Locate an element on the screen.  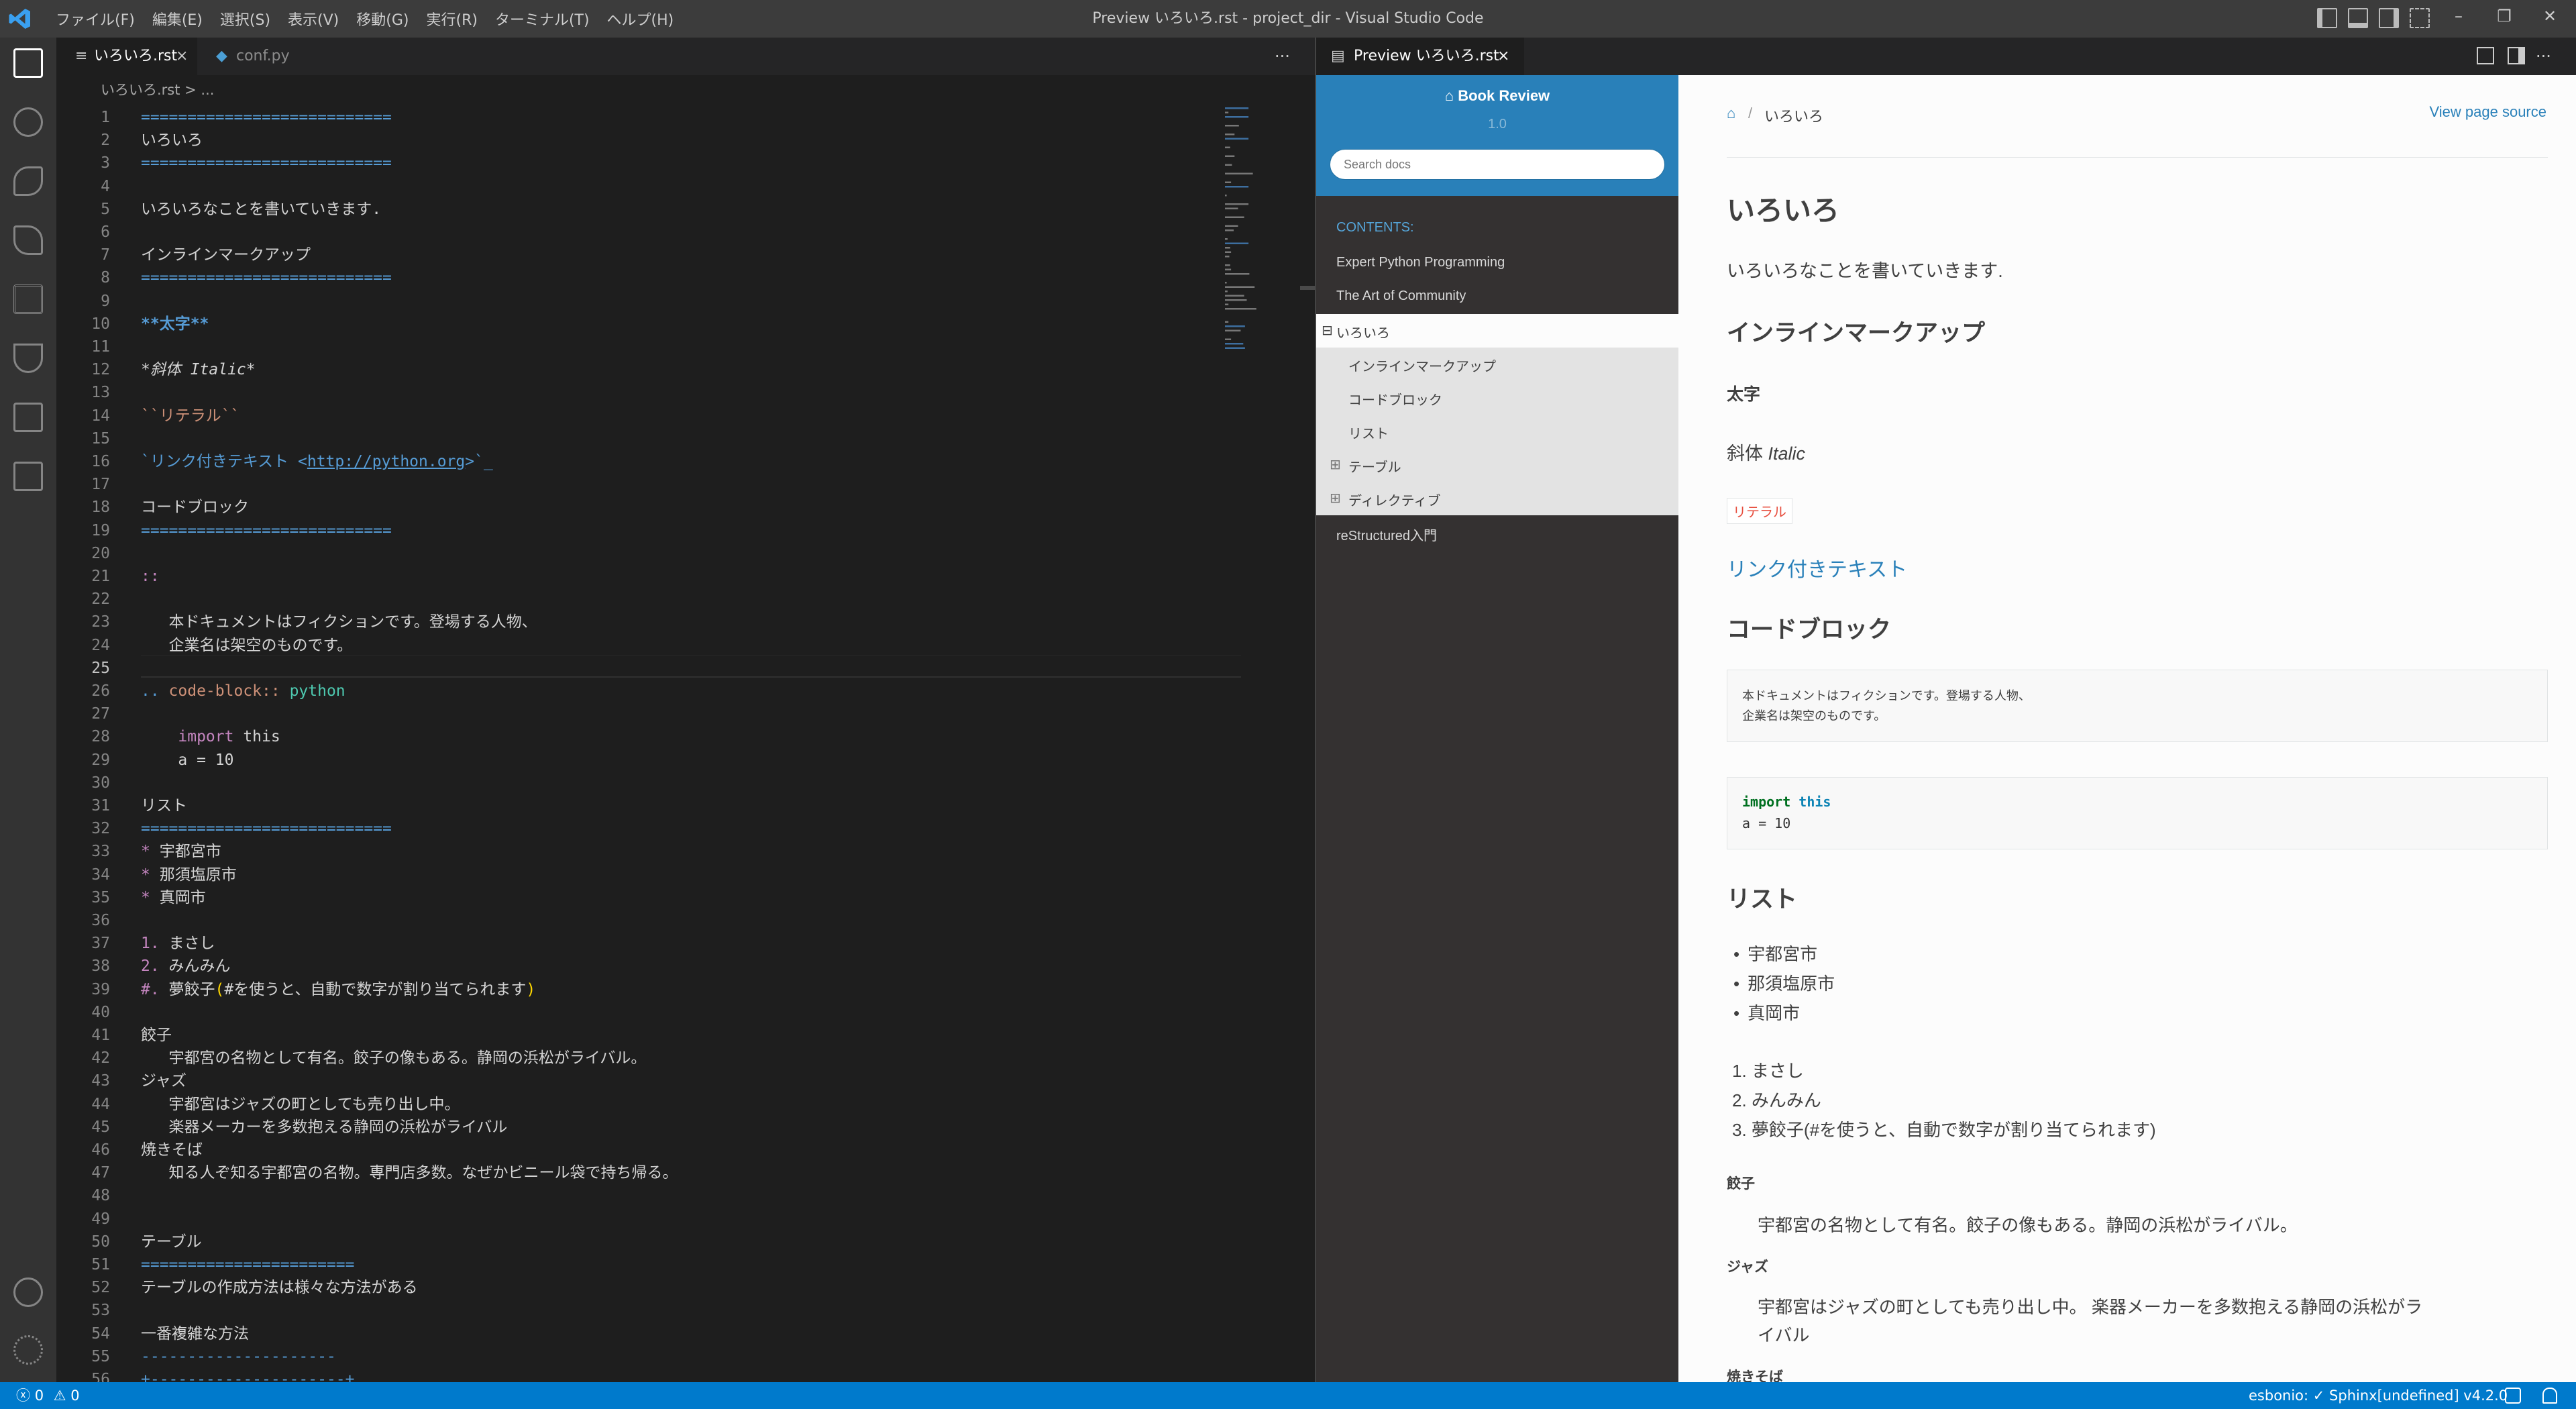
menu-run: 実行(R) is located at coordinates (451, 19).